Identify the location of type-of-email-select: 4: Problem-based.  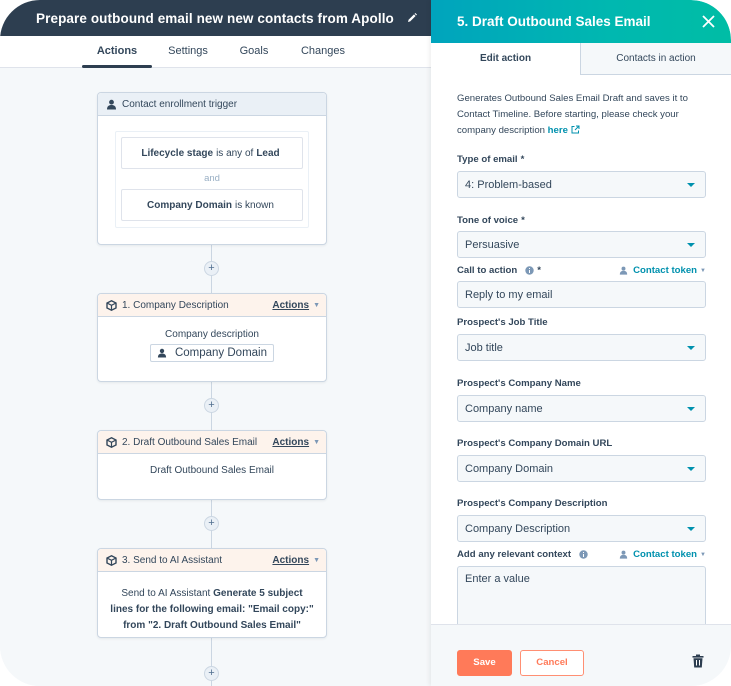
(581, 184).